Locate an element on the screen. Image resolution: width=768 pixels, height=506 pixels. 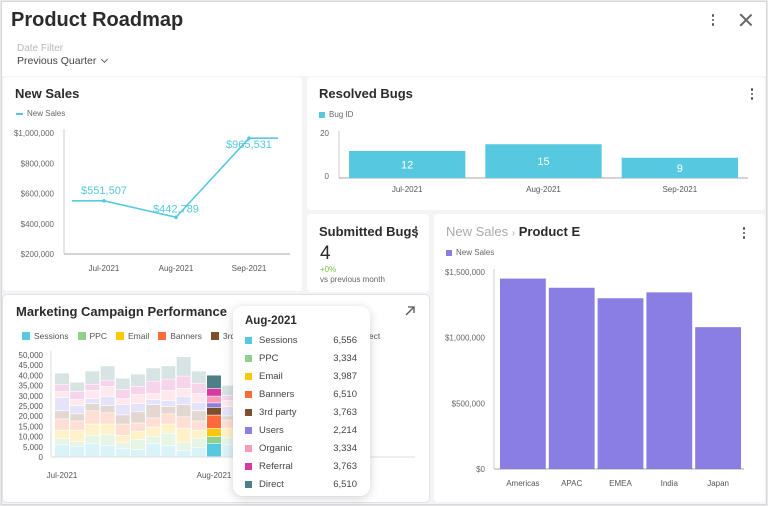
bar-value-label: 9 is located at coordinates (680, 169).